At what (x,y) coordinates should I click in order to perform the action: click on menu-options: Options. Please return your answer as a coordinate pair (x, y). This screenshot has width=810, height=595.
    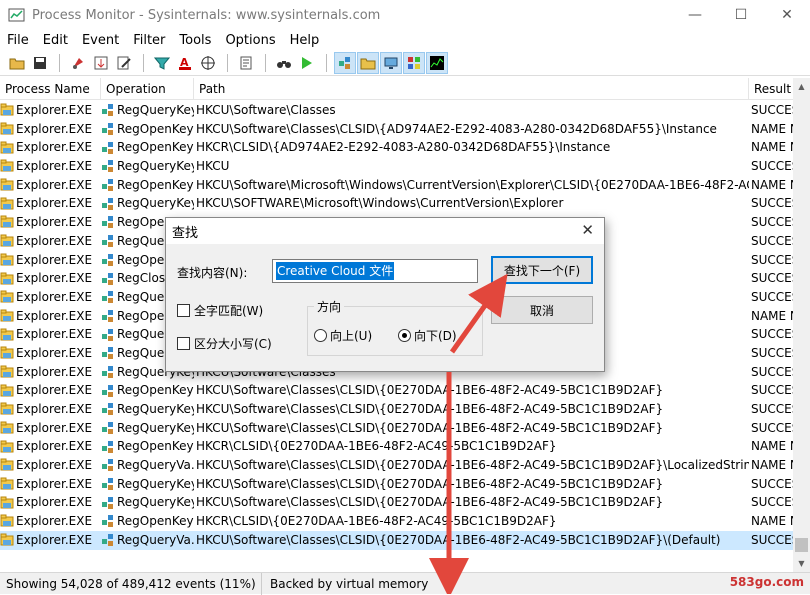
    Looking at the image, I should click on (250, 40).